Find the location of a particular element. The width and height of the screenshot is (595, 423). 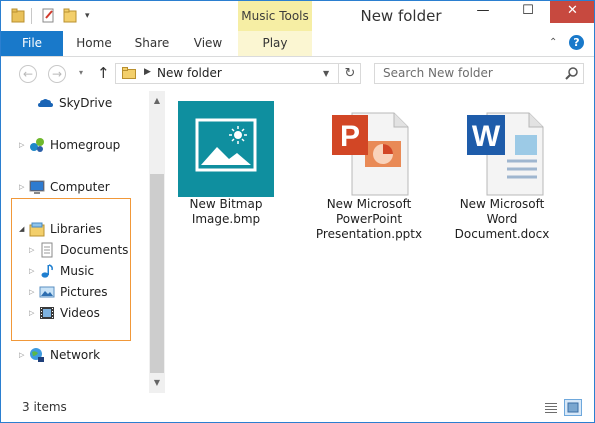

help-icon: ? is located at coordinates (576, 42).